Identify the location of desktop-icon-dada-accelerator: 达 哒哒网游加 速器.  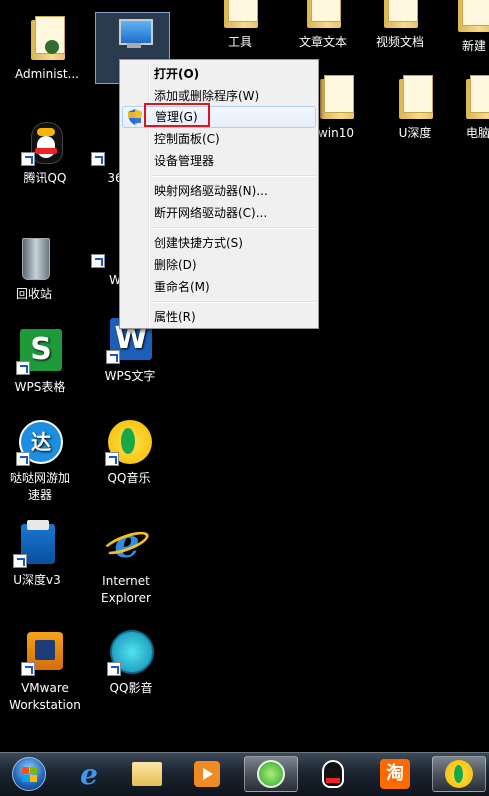
(40, 461).